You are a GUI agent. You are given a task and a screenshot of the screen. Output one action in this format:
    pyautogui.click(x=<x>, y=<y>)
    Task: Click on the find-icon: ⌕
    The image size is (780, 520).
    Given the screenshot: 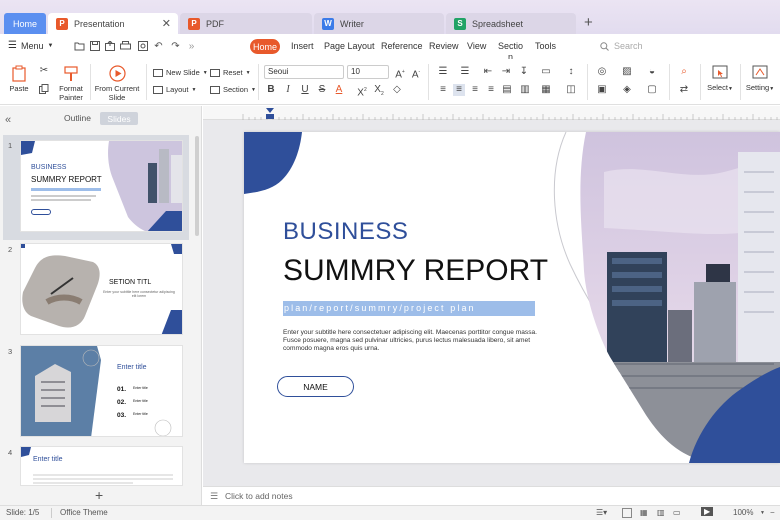 What is the action you would take?
    pyautogui.click(x=684, y=72)
    